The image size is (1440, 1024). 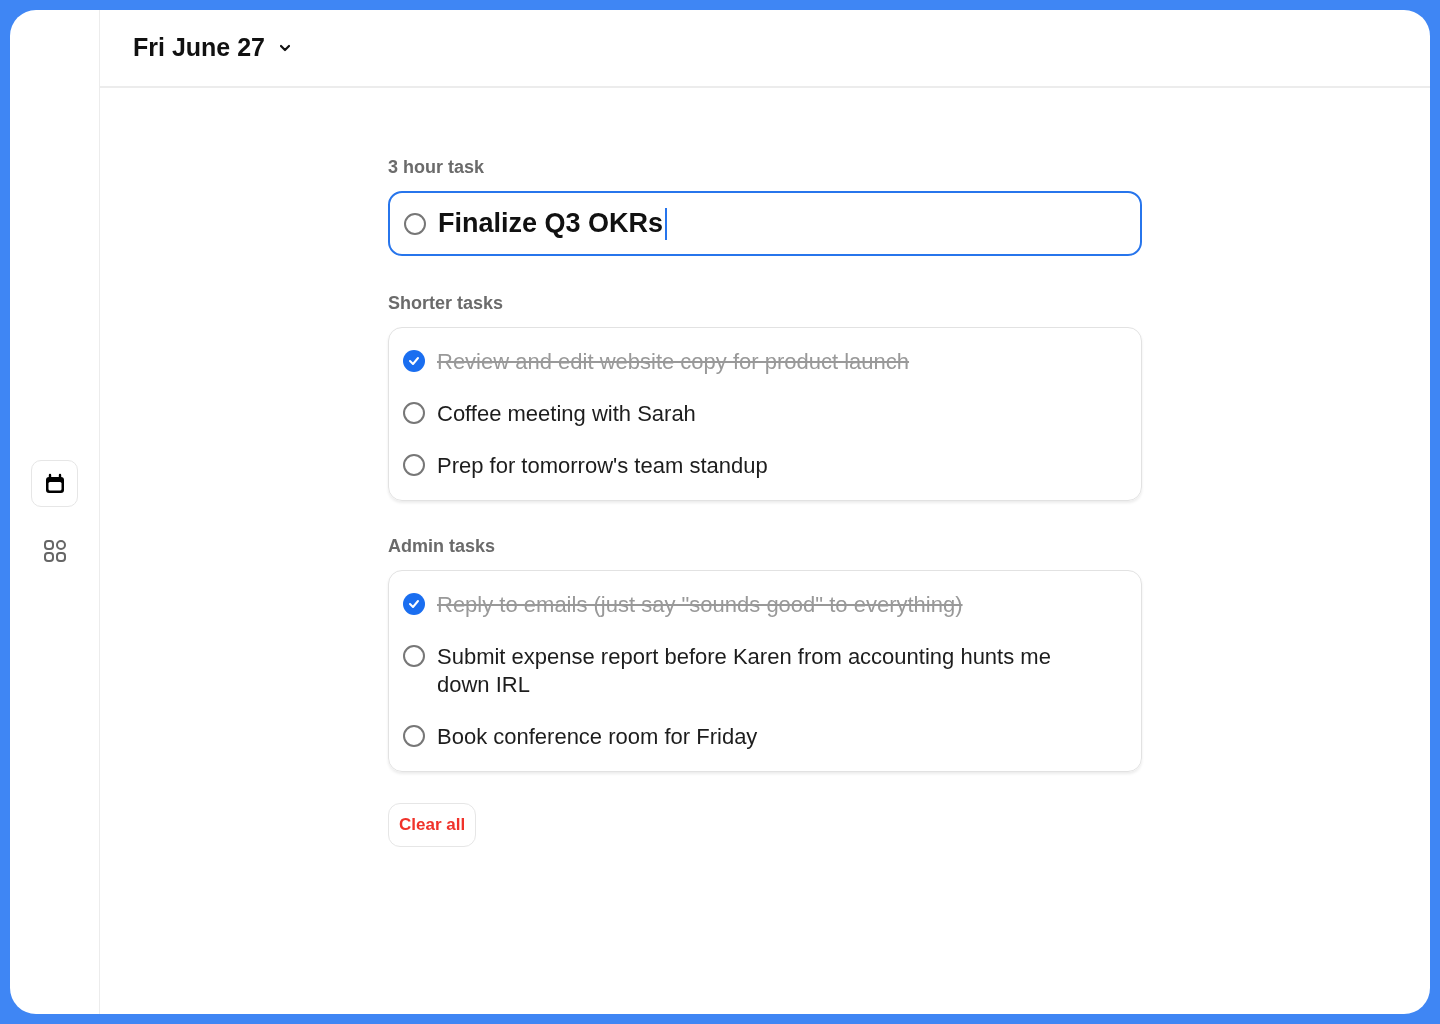 What do you see at coordinates (744, 671) in the screenshot?
I see `task-text: Submit expense report before Karen from accounting hunts me down IRL` at bounding box center [744, 671].